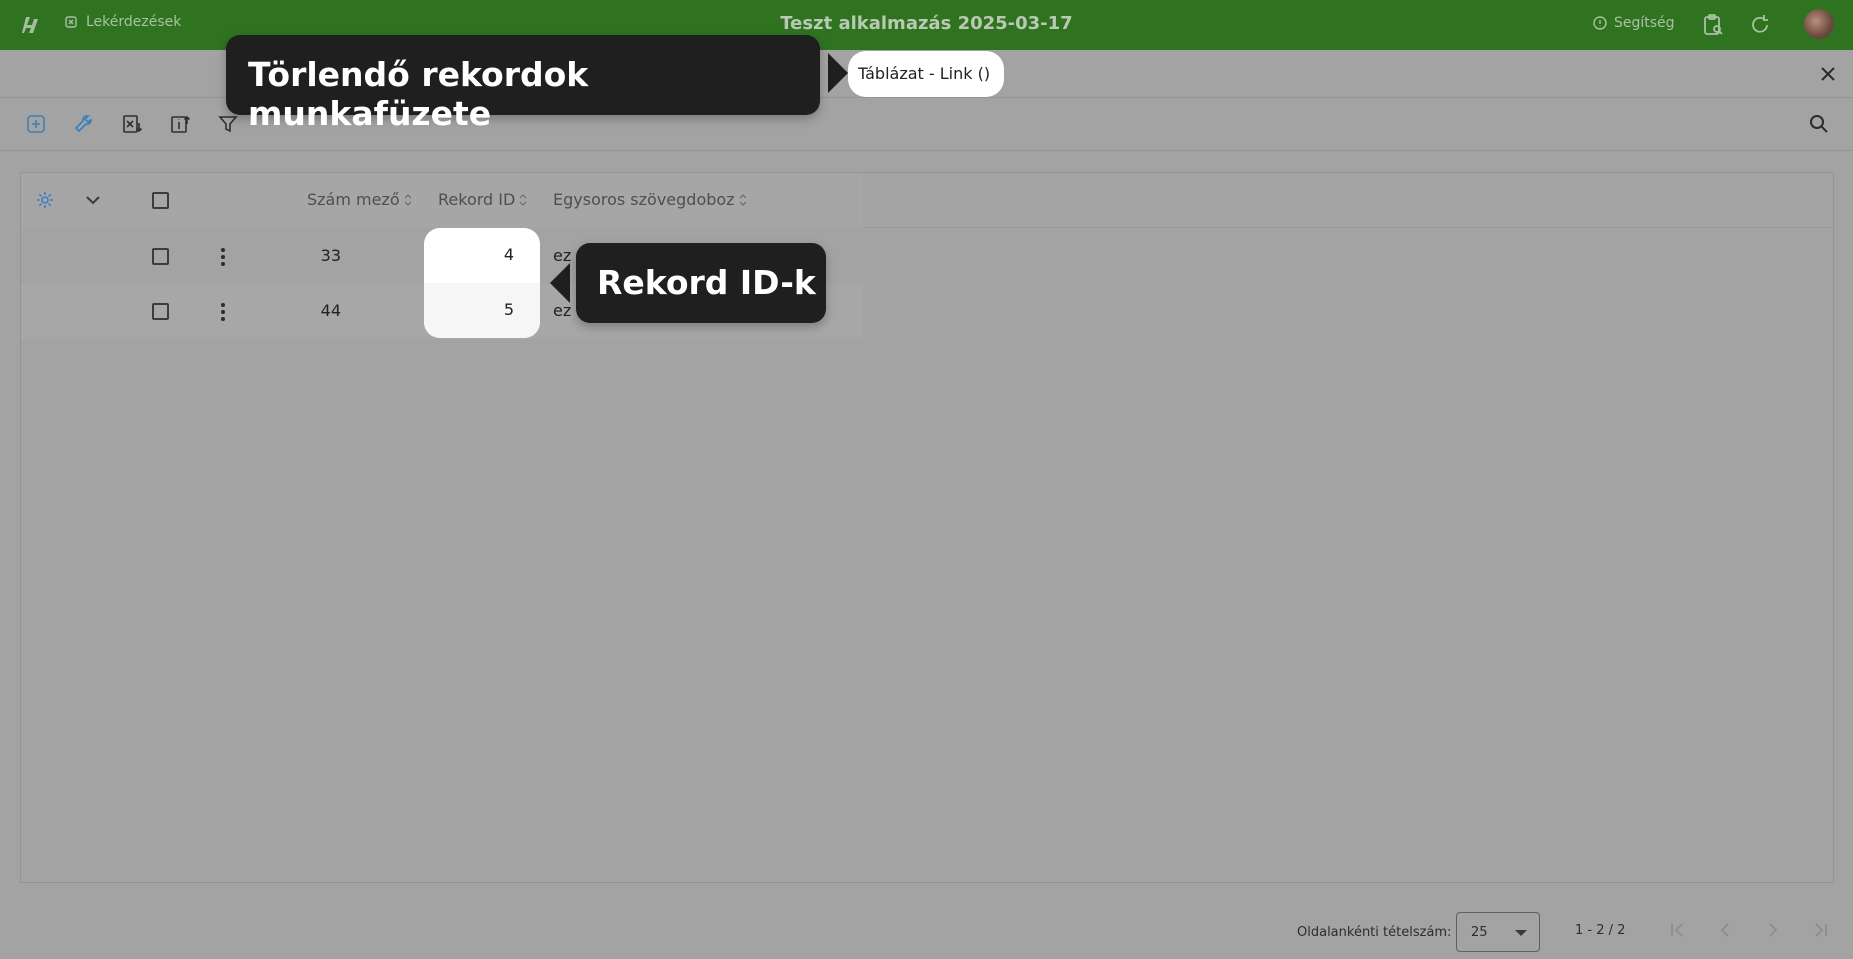  Describe the element at coordinates (1828, 74) in the screenshot. I see `close-icon` at that location.